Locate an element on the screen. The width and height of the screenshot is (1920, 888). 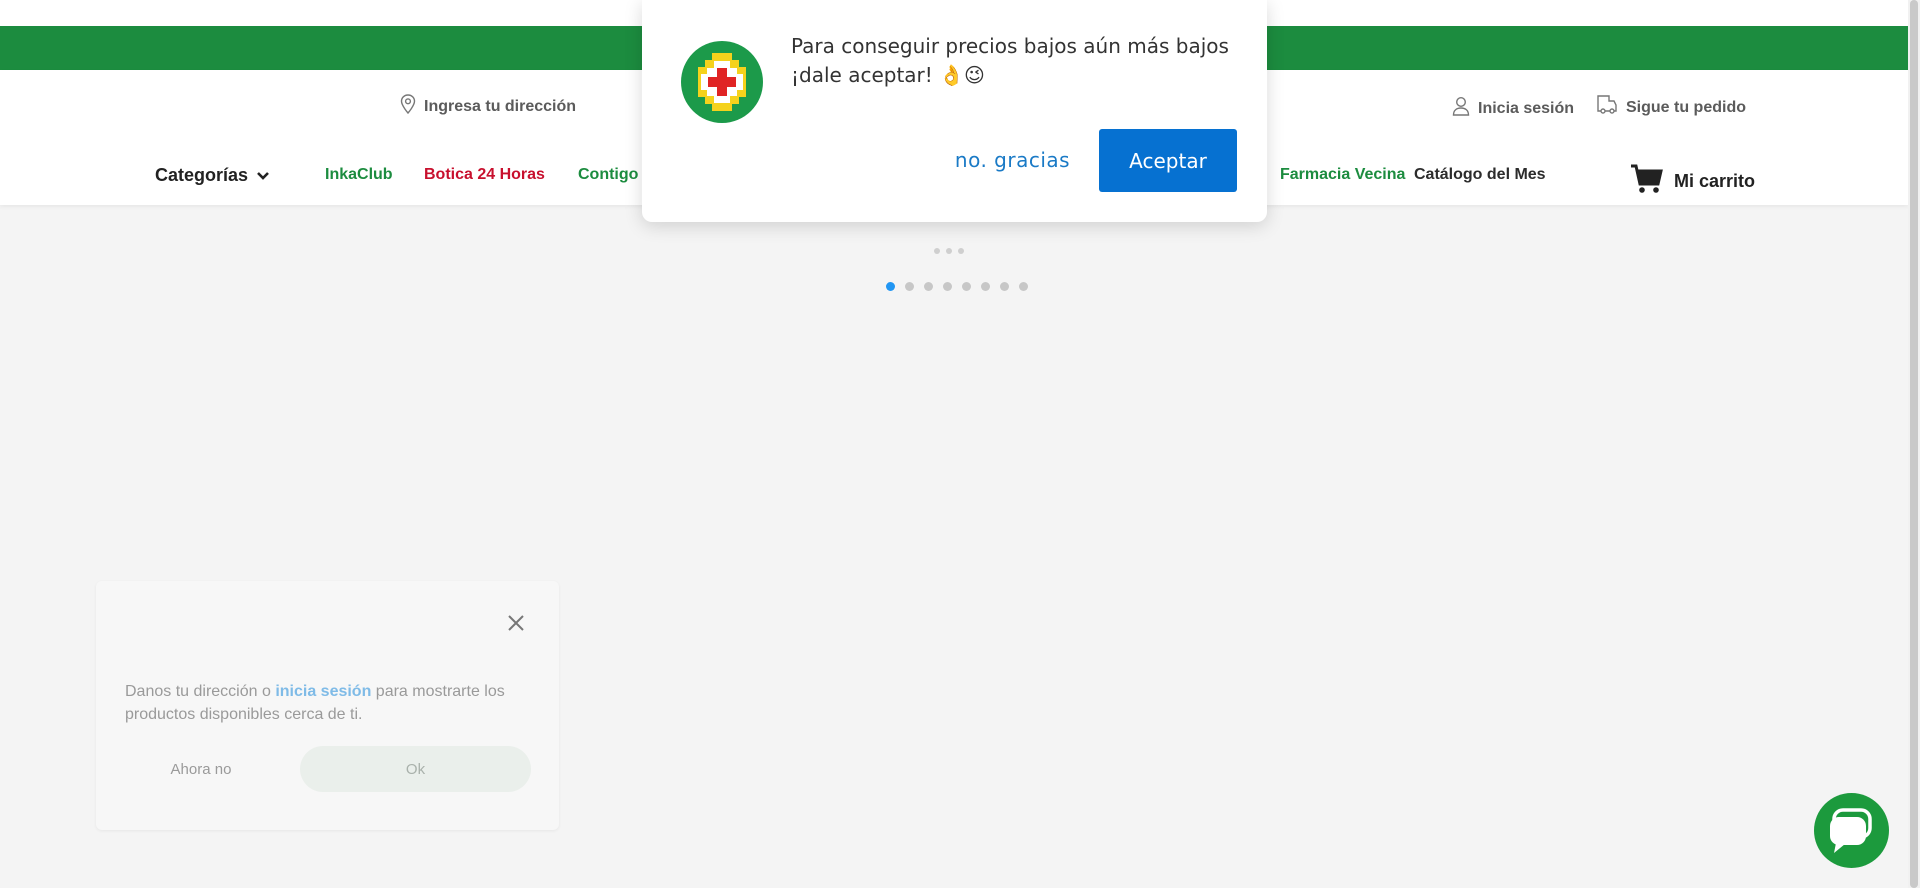
scrollbar is located at coordinates (1914, 444).